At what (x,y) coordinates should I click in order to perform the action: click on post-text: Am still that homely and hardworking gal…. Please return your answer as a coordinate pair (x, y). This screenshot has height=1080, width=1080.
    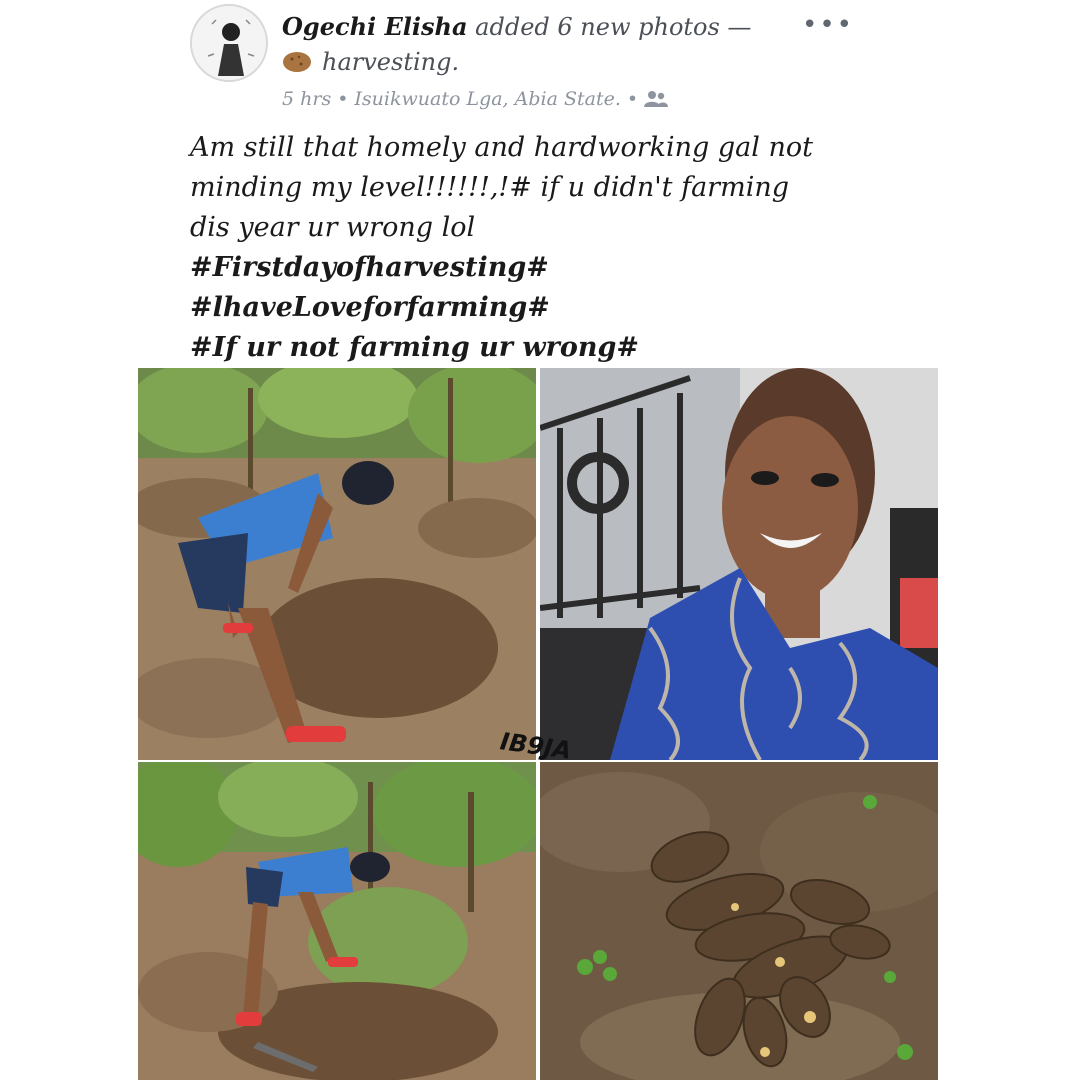
    Looking at the image, I should click on (530, 248).